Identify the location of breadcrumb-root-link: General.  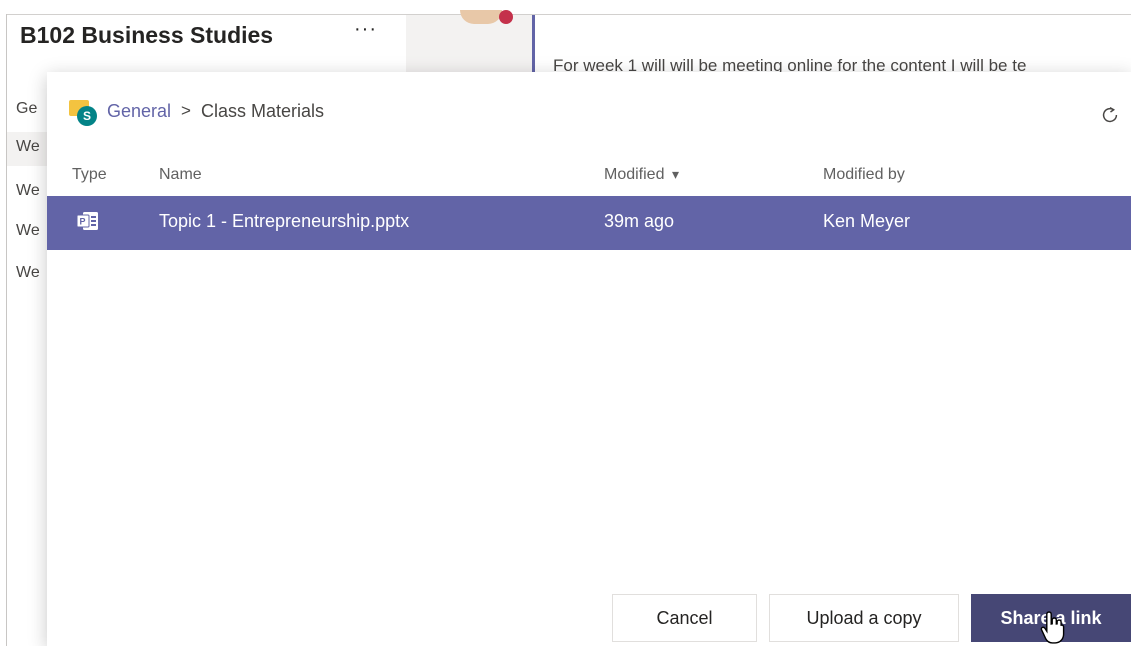
(139, 111).